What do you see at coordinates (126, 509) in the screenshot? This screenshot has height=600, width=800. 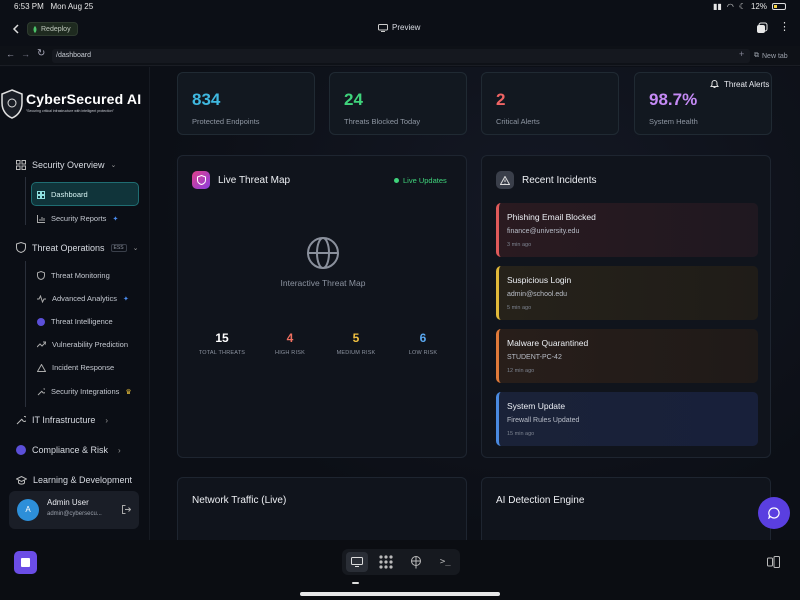 I see `logout-icon` at bounding box center [126, 509].